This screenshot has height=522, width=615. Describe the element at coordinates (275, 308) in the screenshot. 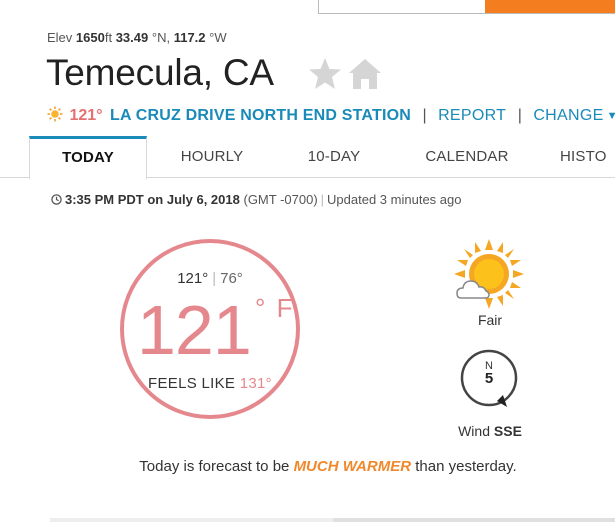

I see `temp-unit: ° F` at that location.